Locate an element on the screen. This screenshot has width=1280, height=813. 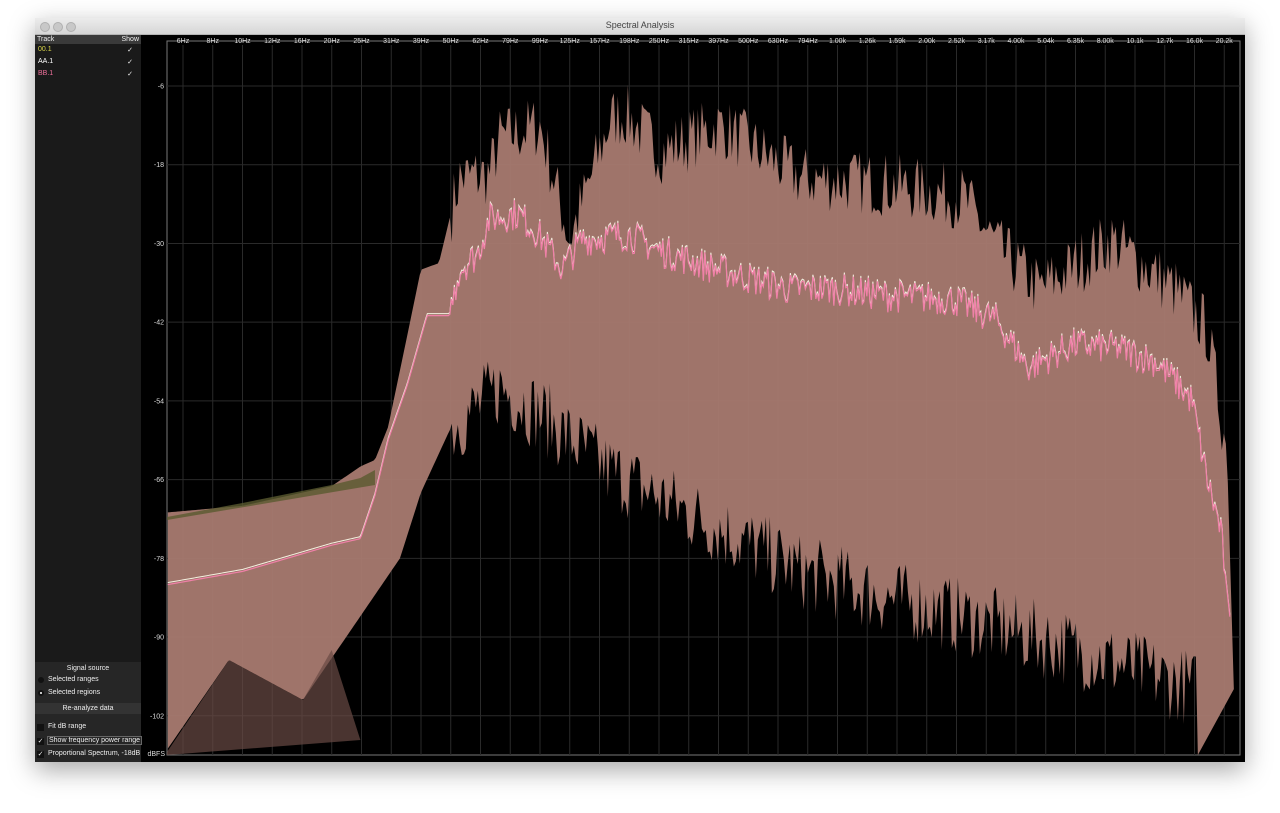
x-tick-label: 125Hz is located at coordinates (570, 41).